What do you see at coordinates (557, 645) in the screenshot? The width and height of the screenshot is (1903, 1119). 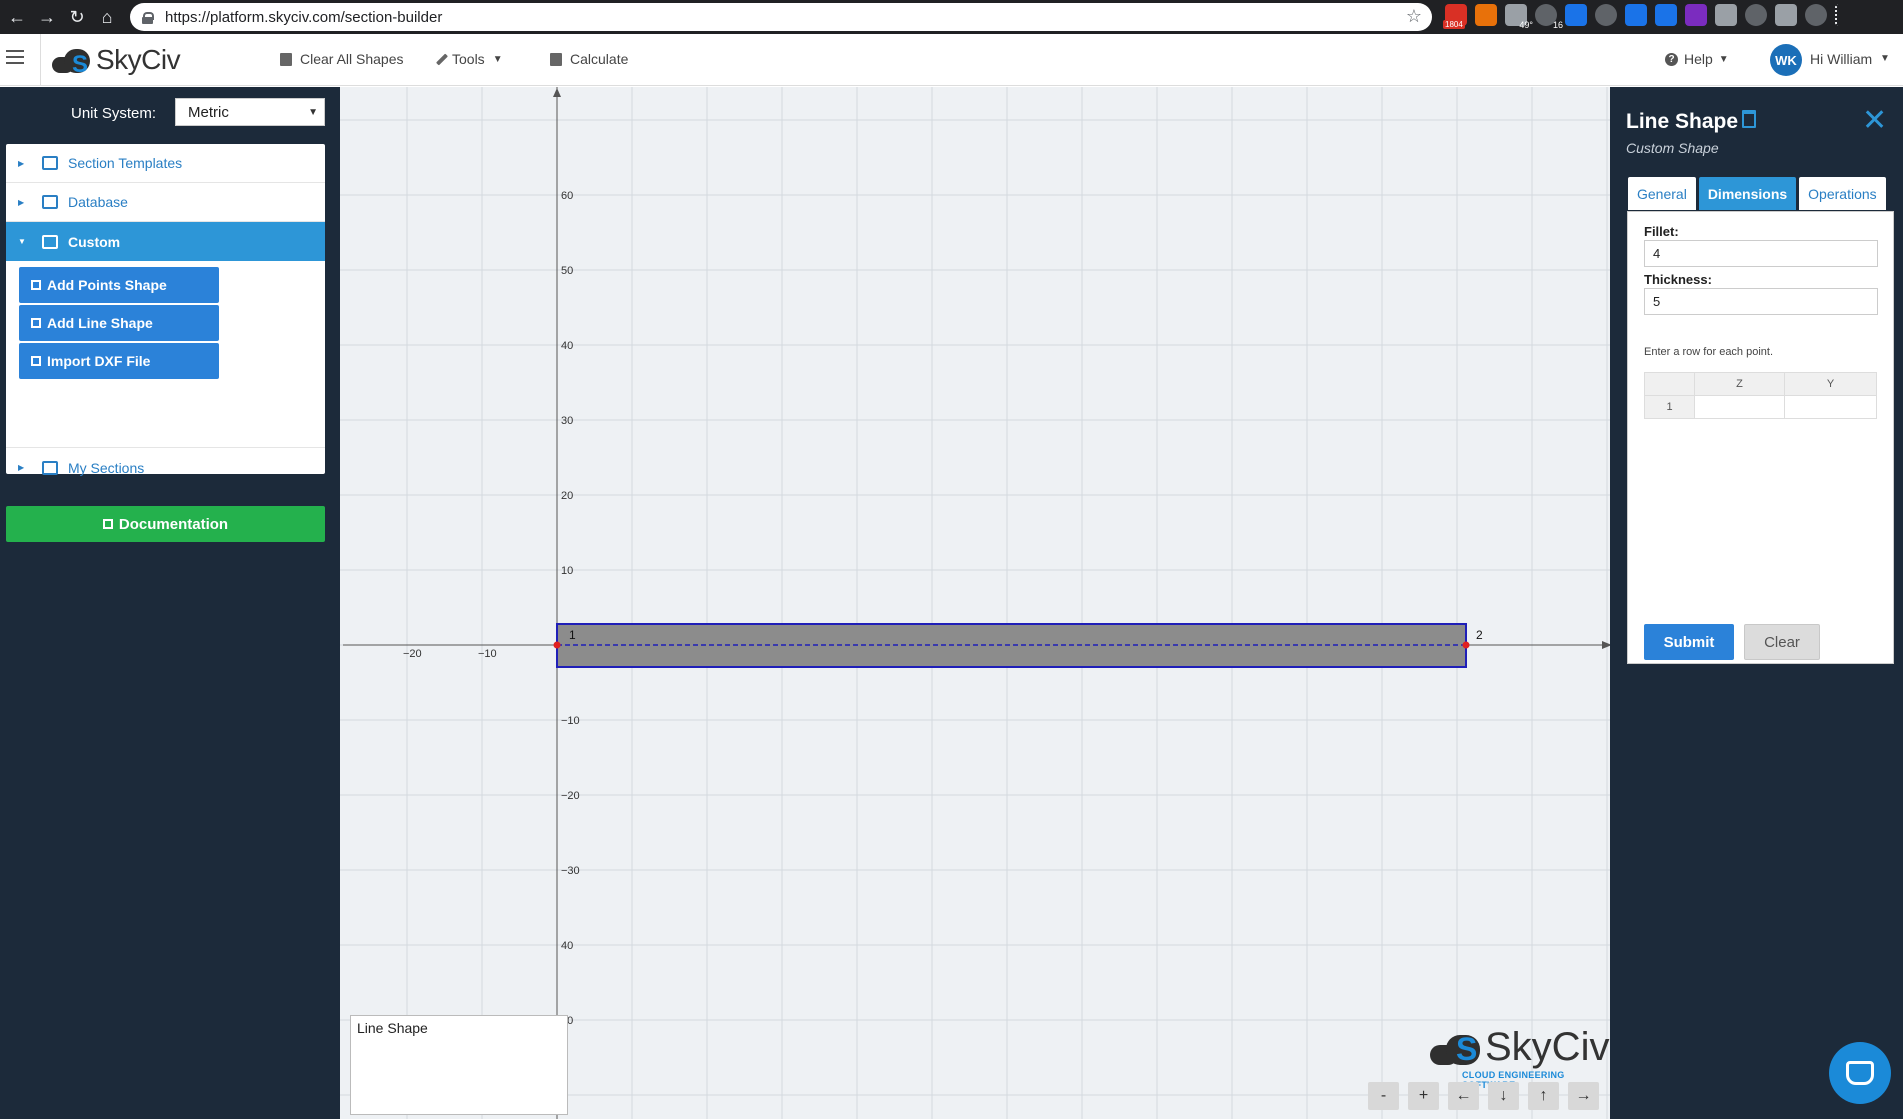 I see `point-1-marker` at bounding box center [557, 645].